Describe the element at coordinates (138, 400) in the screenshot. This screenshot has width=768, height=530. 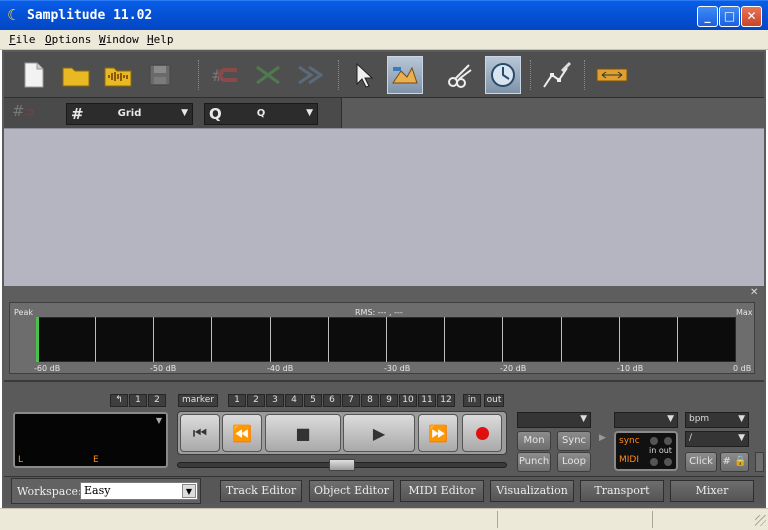
I see `marker-set-1-button: 1` at that location.